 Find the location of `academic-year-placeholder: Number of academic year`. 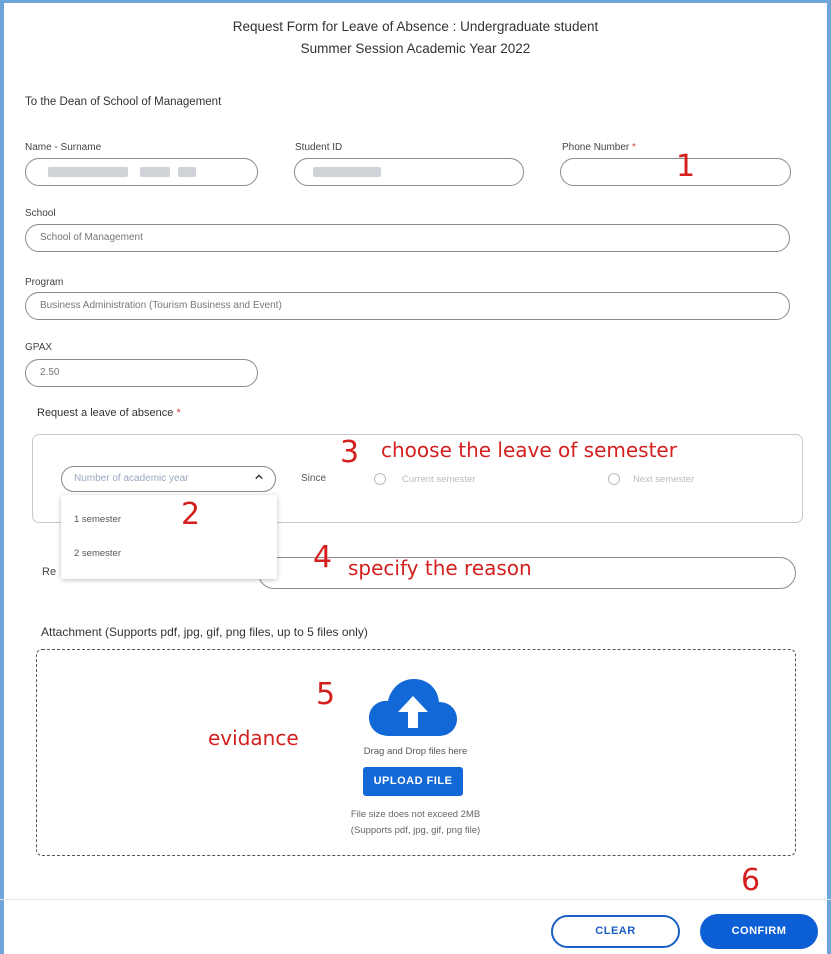

academic-year-placeholder: Number of academic year is located at coordinates (131, 478).